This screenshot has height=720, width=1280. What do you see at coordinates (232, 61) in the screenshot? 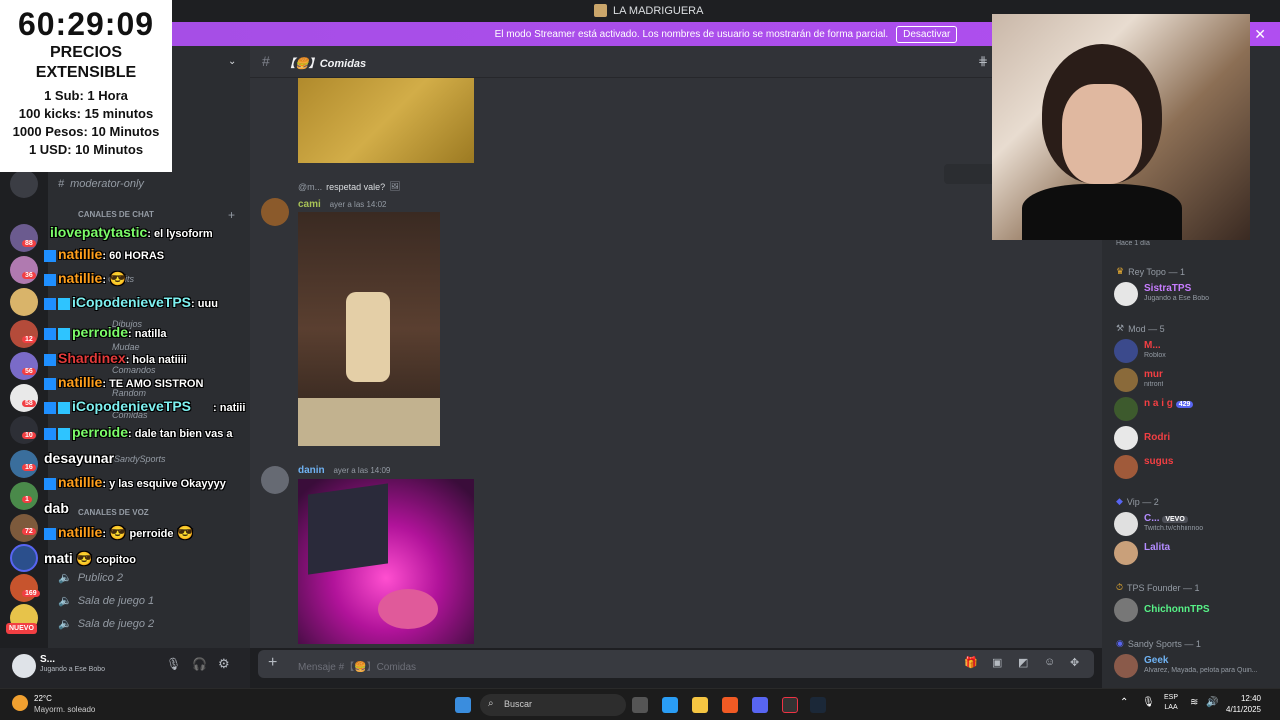
I see `chevron-down-icon: ⌄` at bounding box center [232, 61].